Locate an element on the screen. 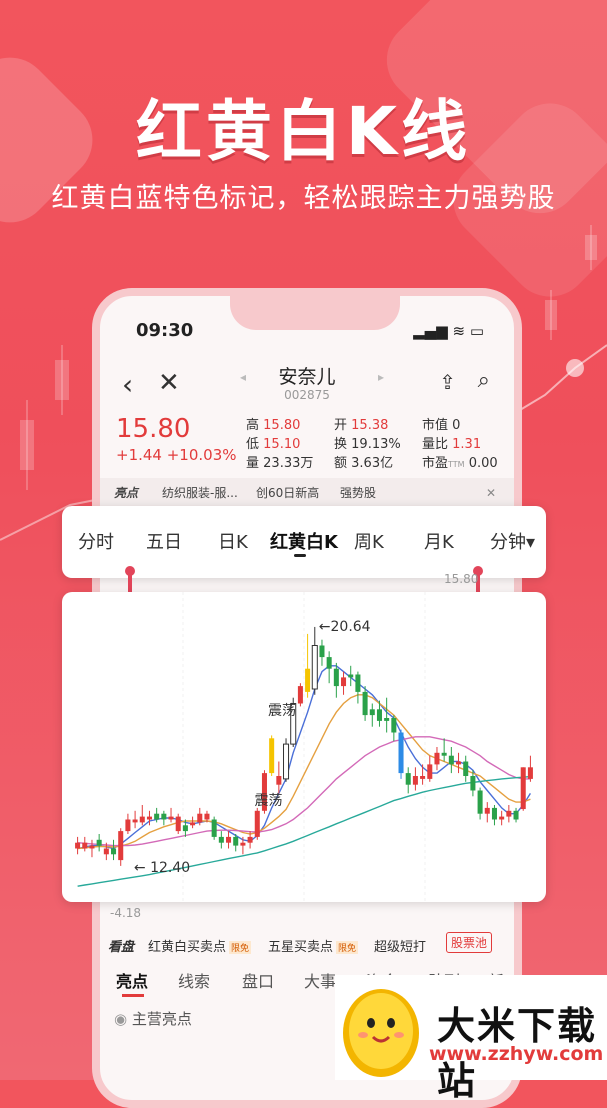  section-item-ryw-signals: 红黄白买卖点 限免 is located at coordinates (200, 945).